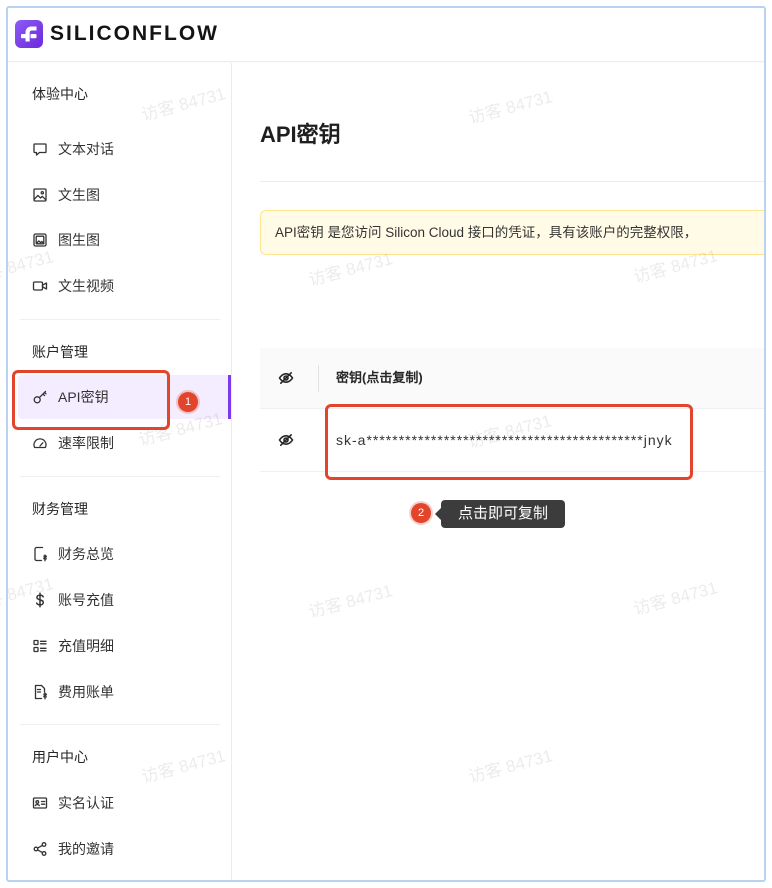 The width and height of the screenshot is (772, 888). What do you see at coordinates (124, 646) in the screenshot?
I see `sidebar-item-recharge-details: 充值明细` at bounding box center [124, 646].